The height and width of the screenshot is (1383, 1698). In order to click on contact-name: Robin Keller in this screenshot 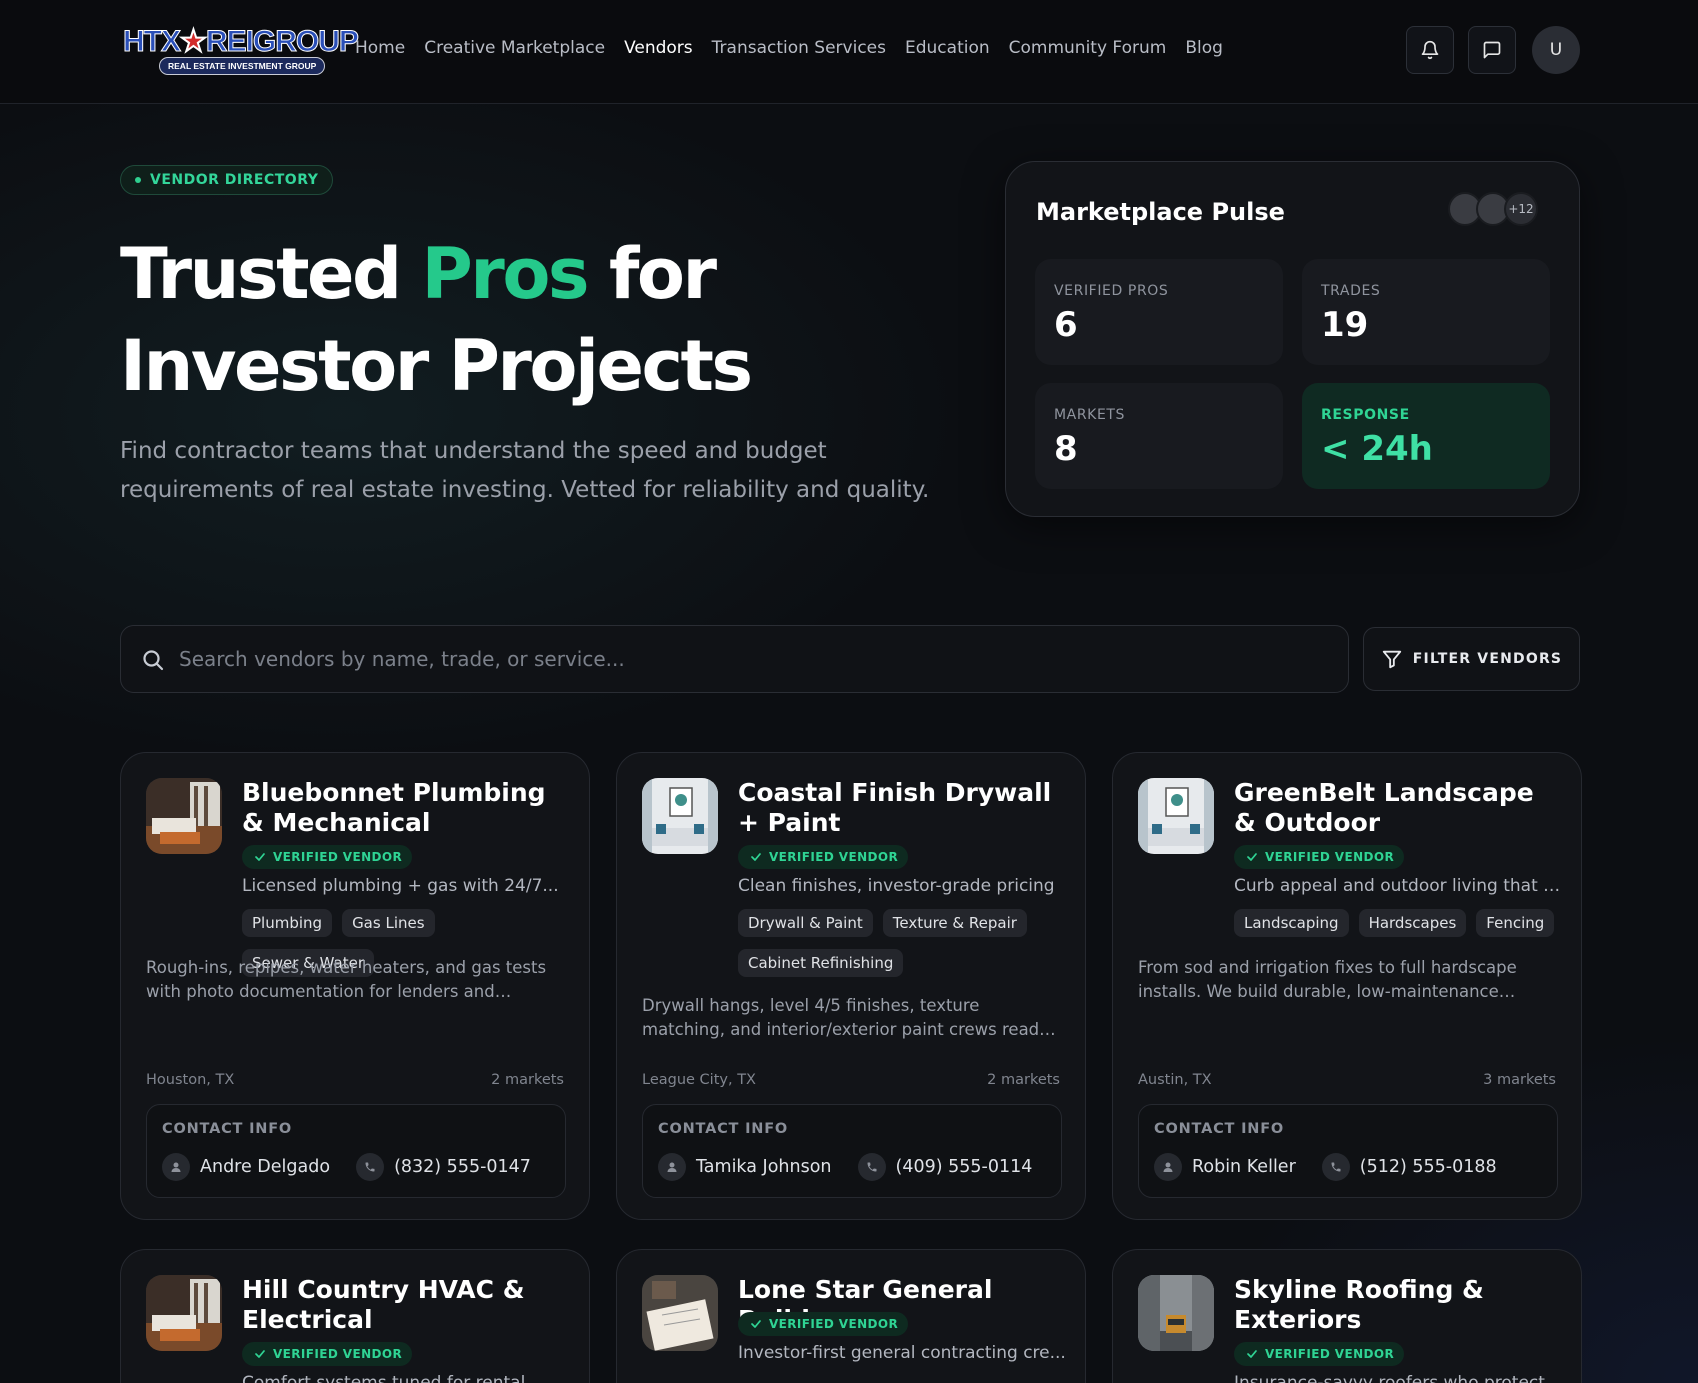, I will do `click(1244, 1167)`.